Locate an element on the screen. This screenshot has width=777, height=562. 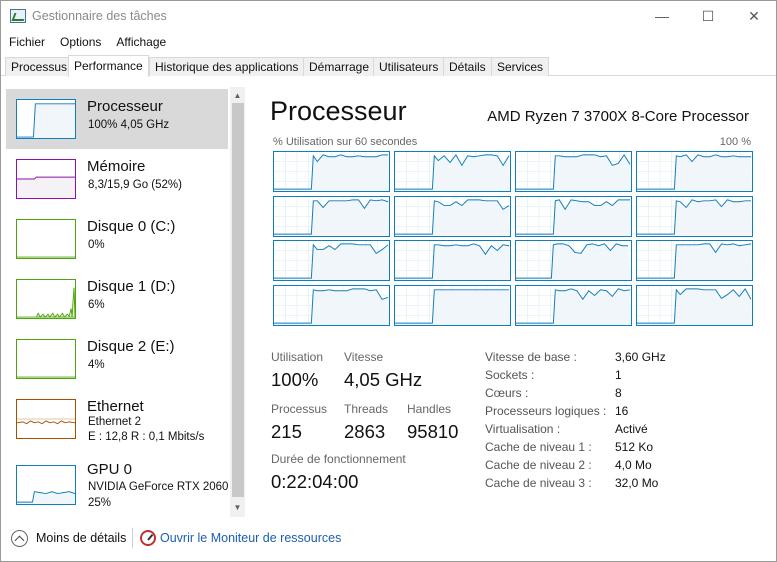
spec-label: Cœurs : is located at coordinates (507, 393).